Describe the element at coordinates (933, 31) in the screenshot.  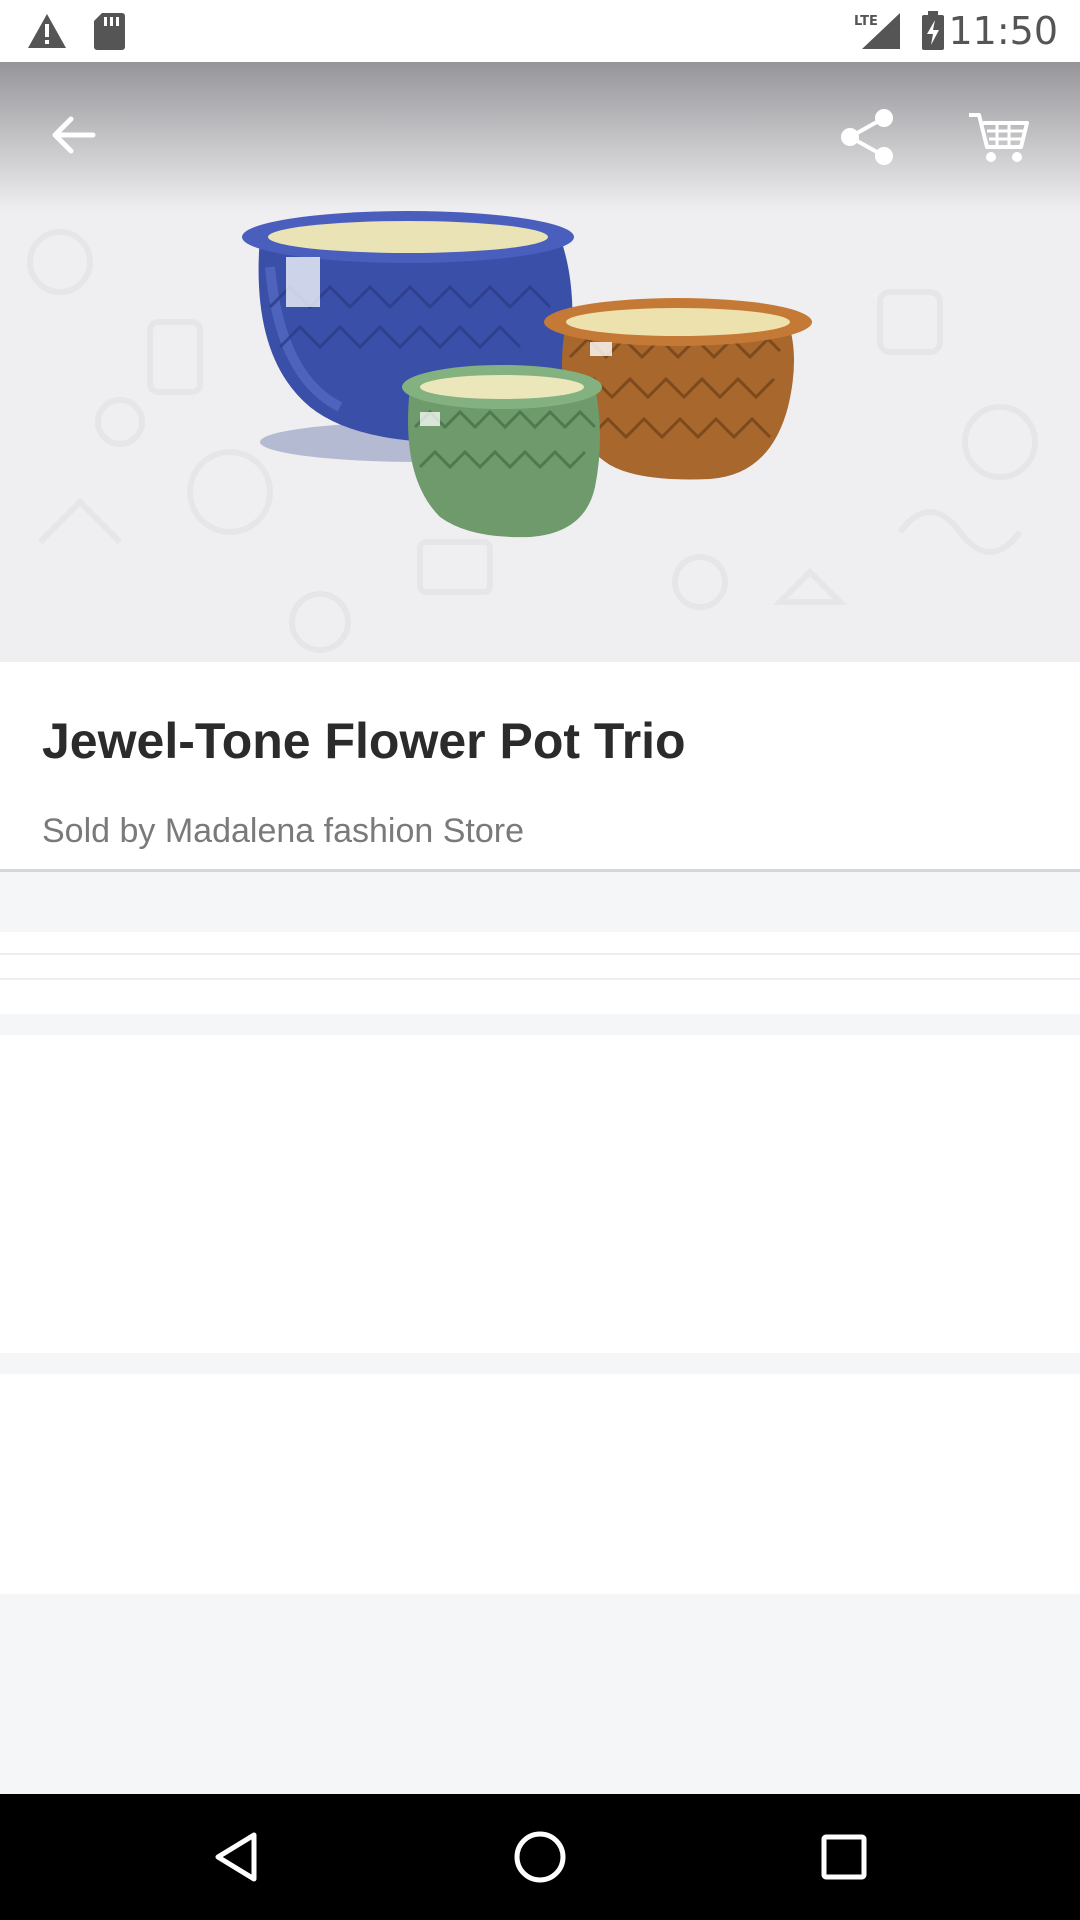
I see `battery-charging-icon` at that location.